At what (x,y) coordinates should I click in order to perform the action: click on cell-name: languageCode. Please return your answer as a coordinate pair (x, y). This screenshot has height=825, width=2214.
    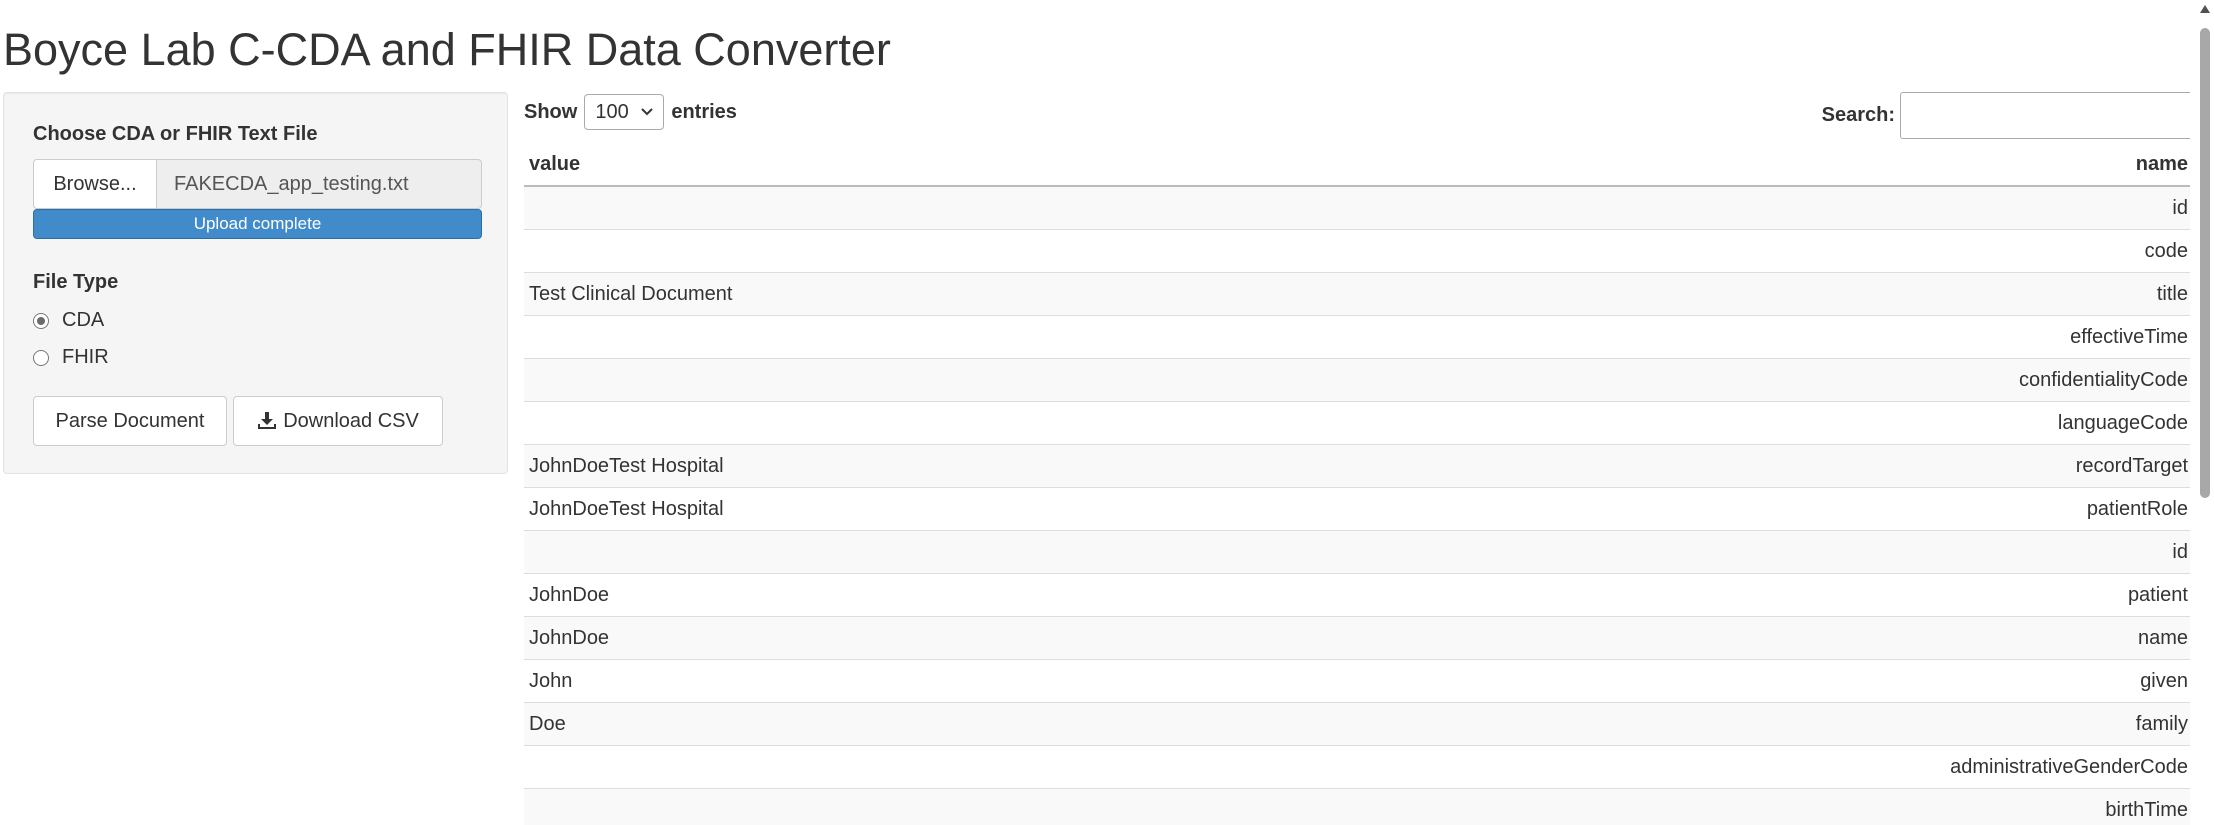
    Looking at the image, I should click on (2122, 422).